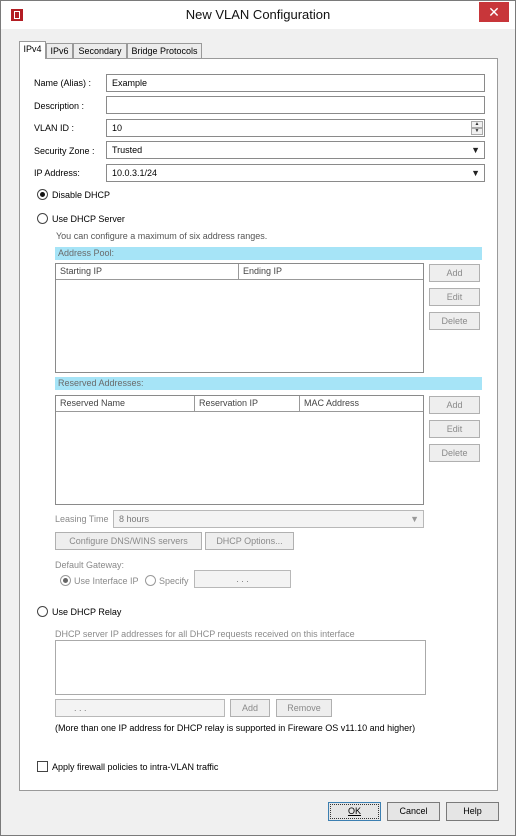 The image size is (516, 836). I want to click on column-header-mac-address: MAC Address, so click(361, 404).